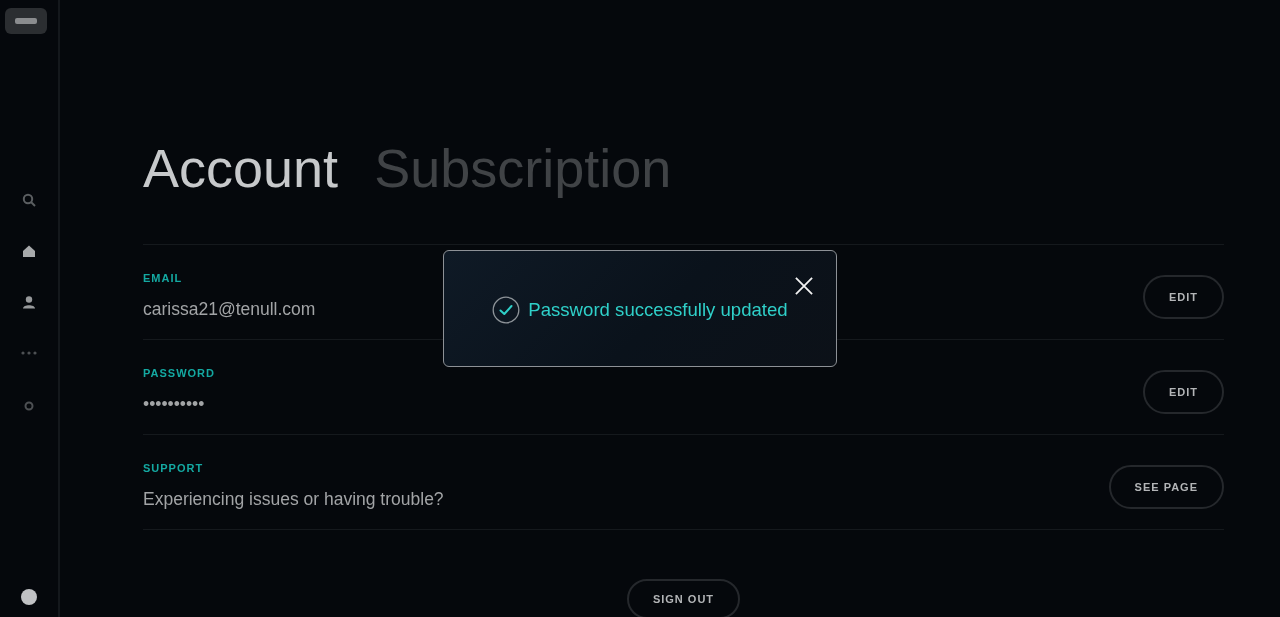 The width and height of the screenshot is (1280, 617). What do you see at coordinates (29, 597) in the screenshot?
I see `avatar-icon` at bounding box center [29, 597].